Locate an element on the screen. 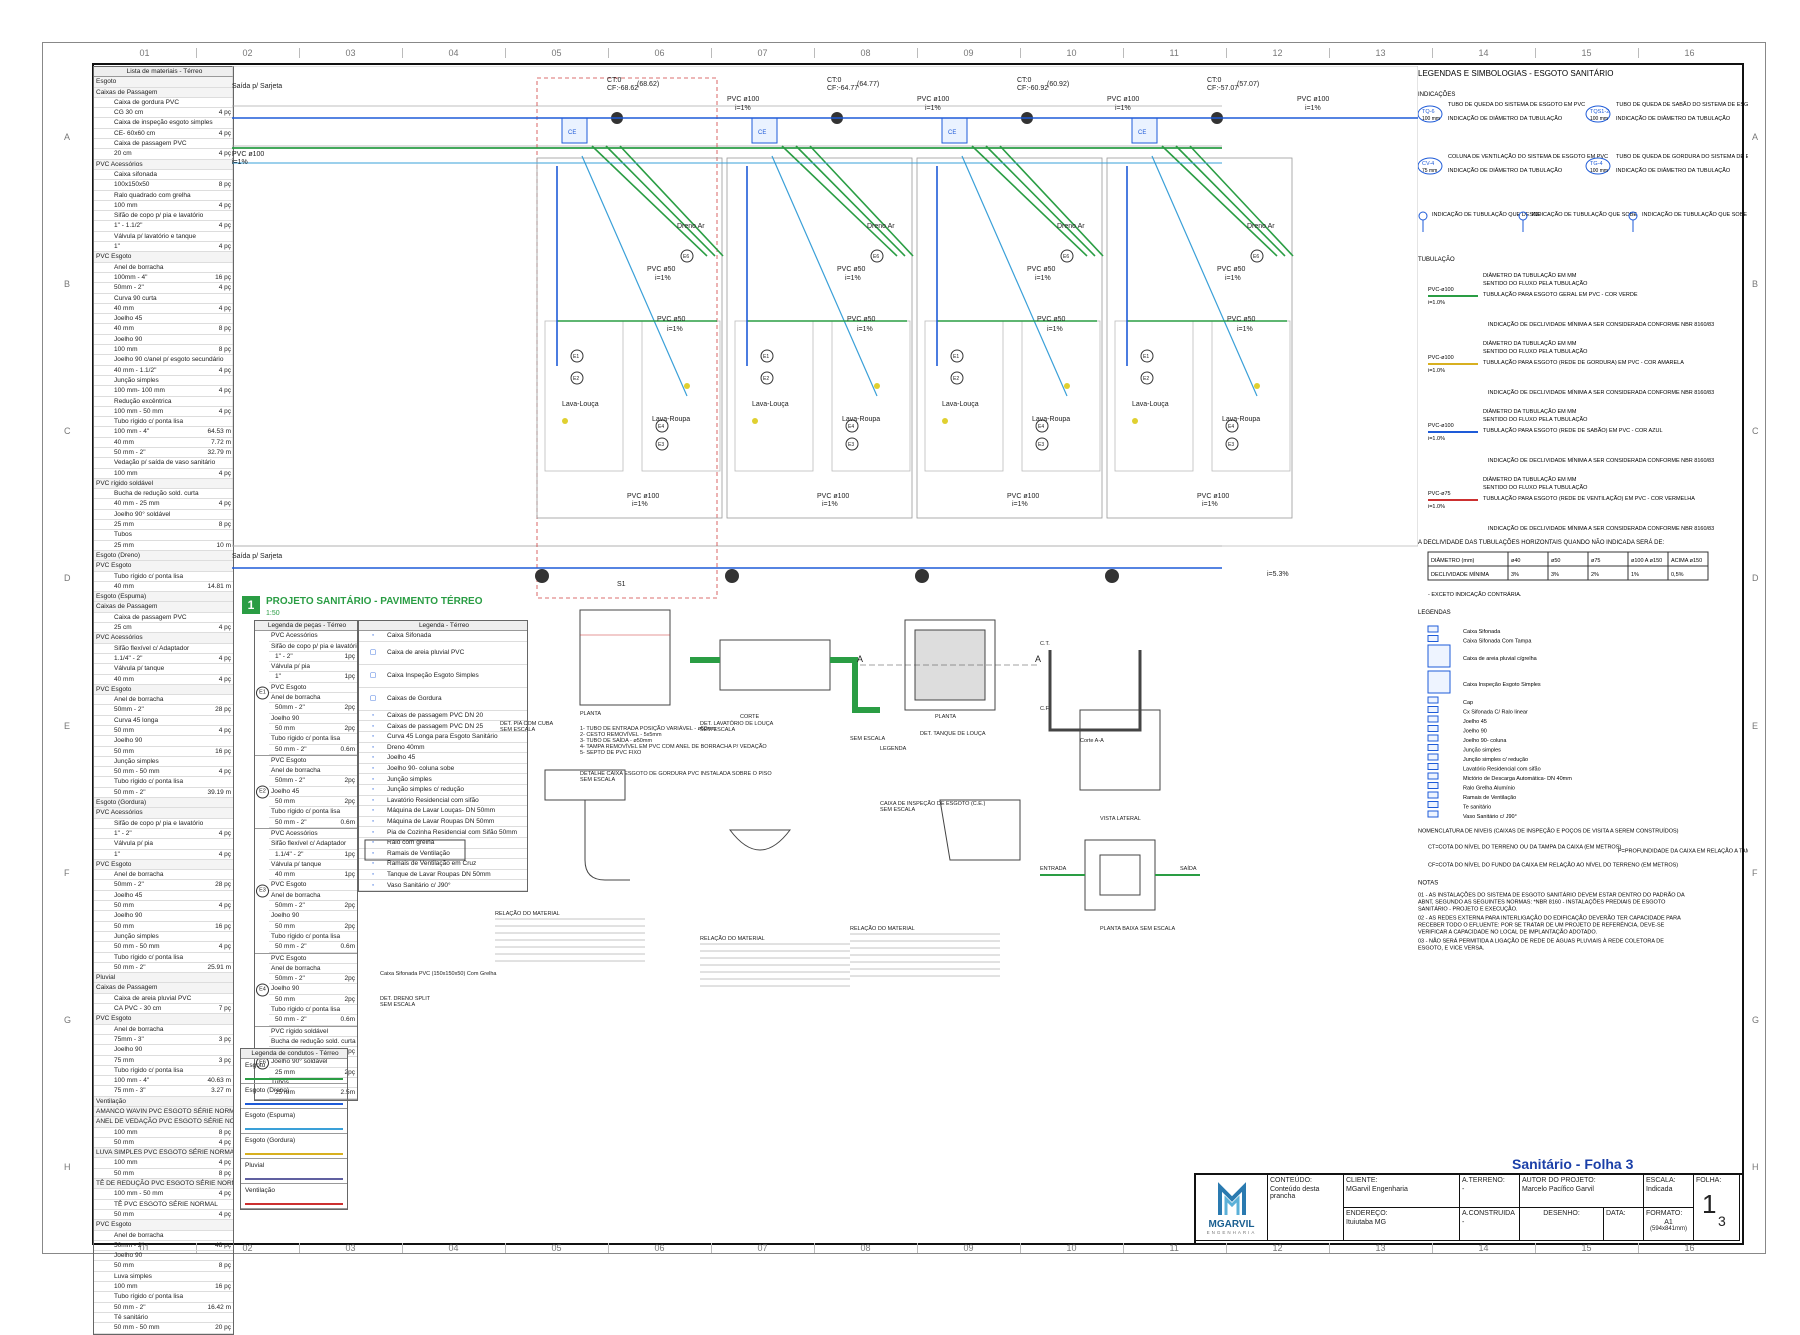 The image size is (1800, 1335). ct-marker: C.T. is located at coordinates (1045, 644).